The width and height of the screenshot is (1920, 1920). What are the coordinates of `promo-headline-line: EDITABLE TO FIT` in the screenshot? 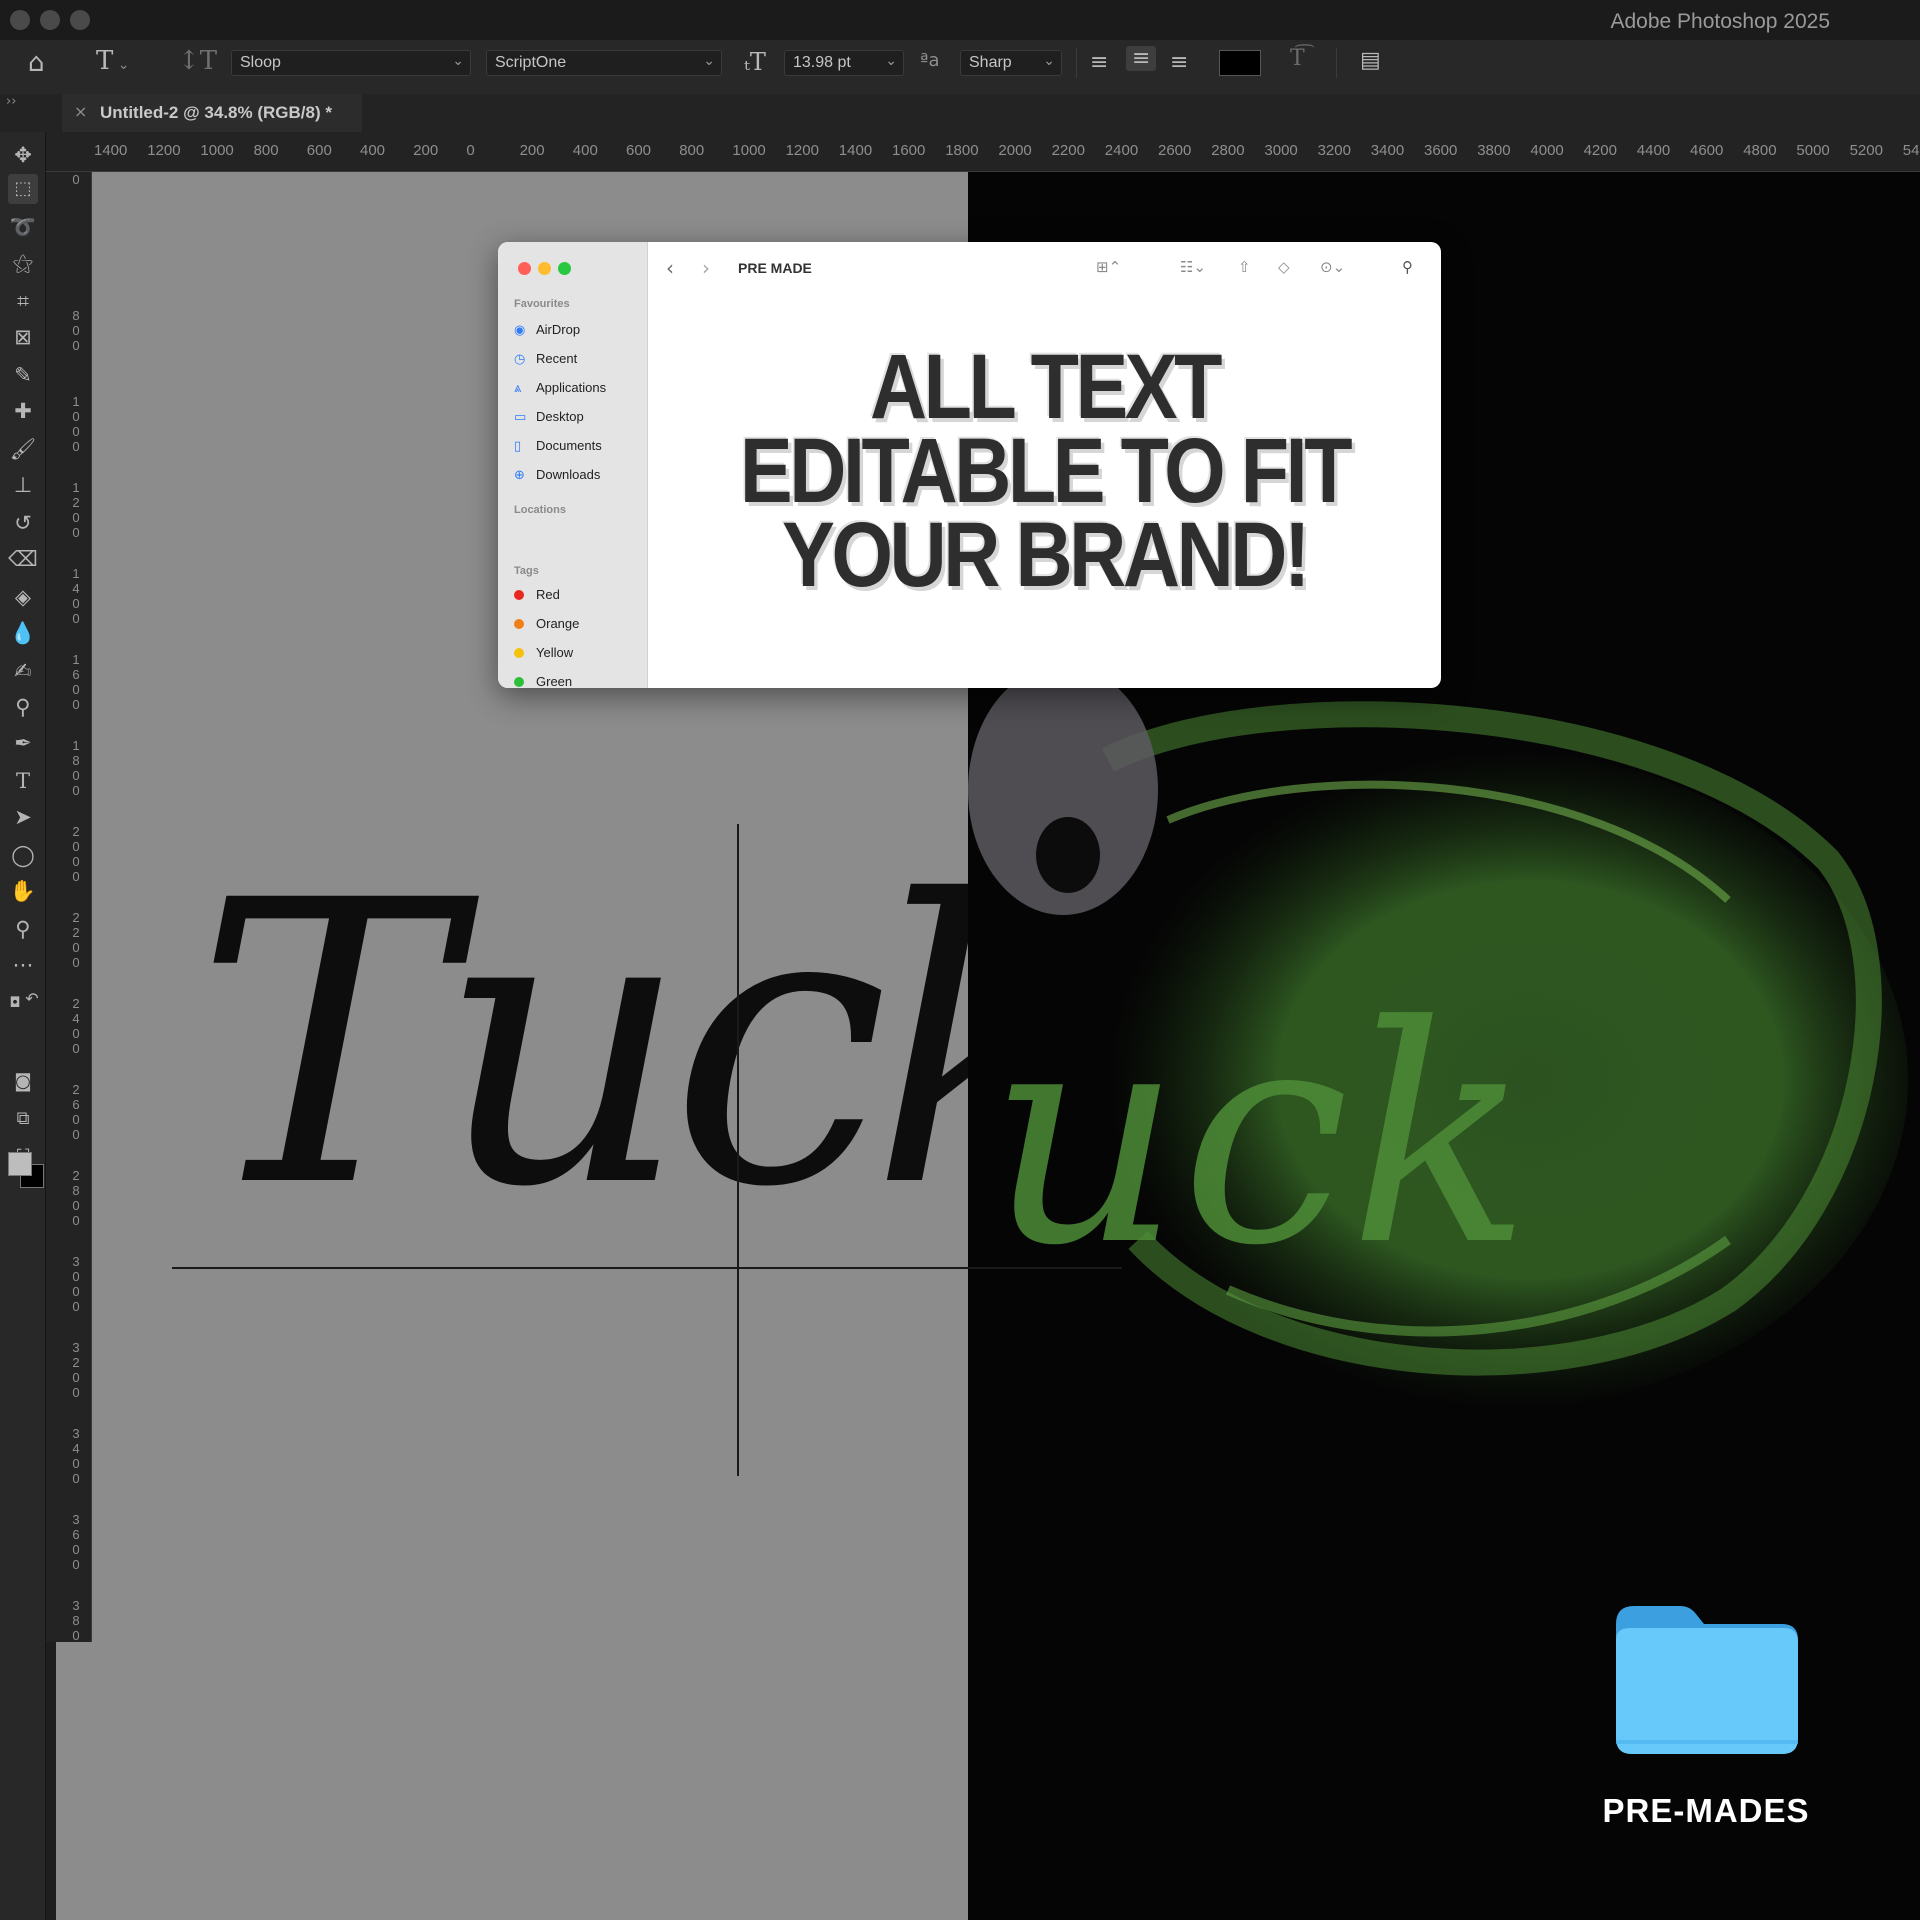 It's located at (1046, 471).